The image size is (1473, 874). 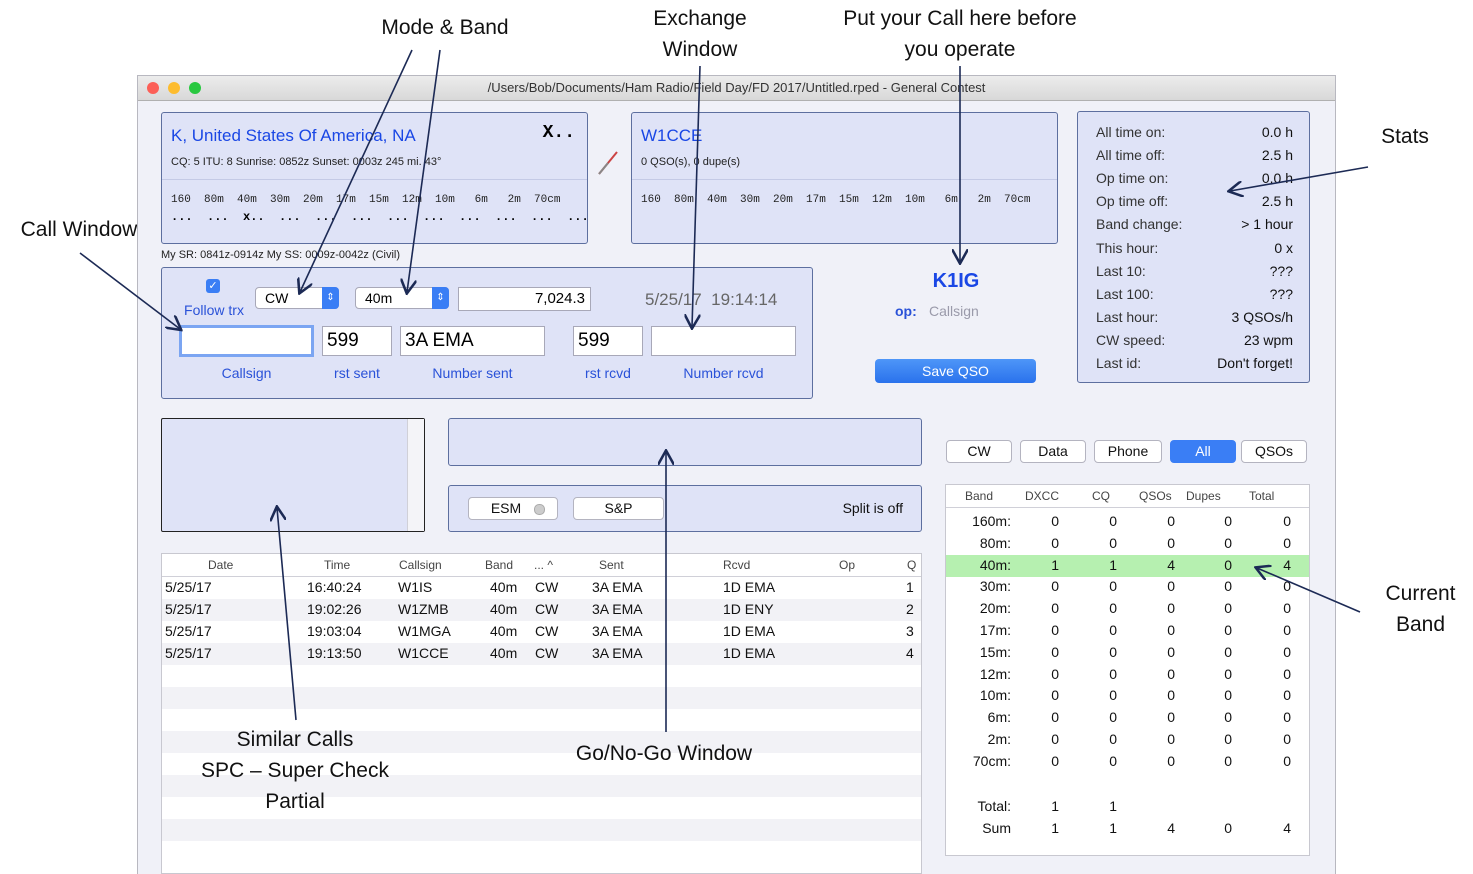 What do you see at coordinates (1042, 496) in the screenshot?
I see `band-column-header: DXCC` at bounding box center [1042, 496].